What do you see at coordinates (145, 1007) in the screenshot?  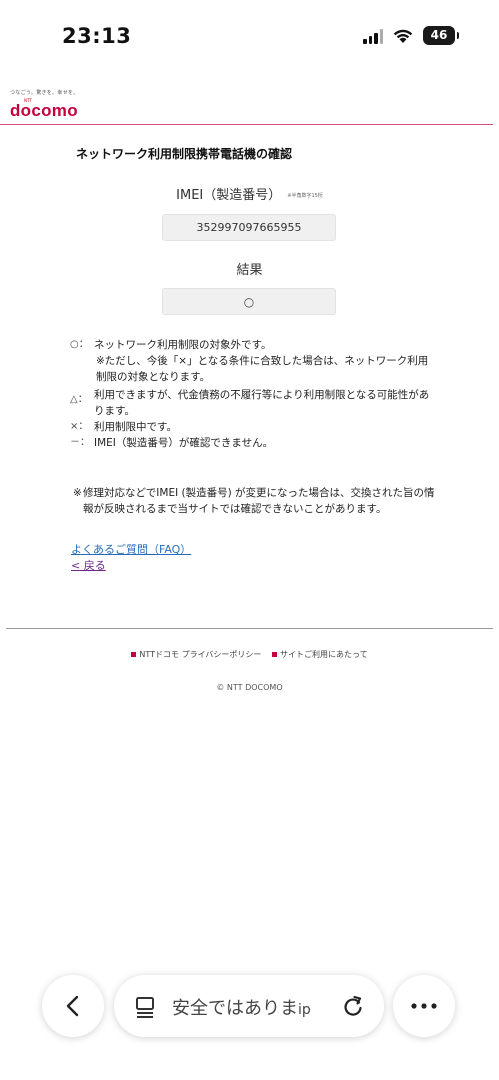 I see `page-menu-icon` at bounding box center [145, 1007].